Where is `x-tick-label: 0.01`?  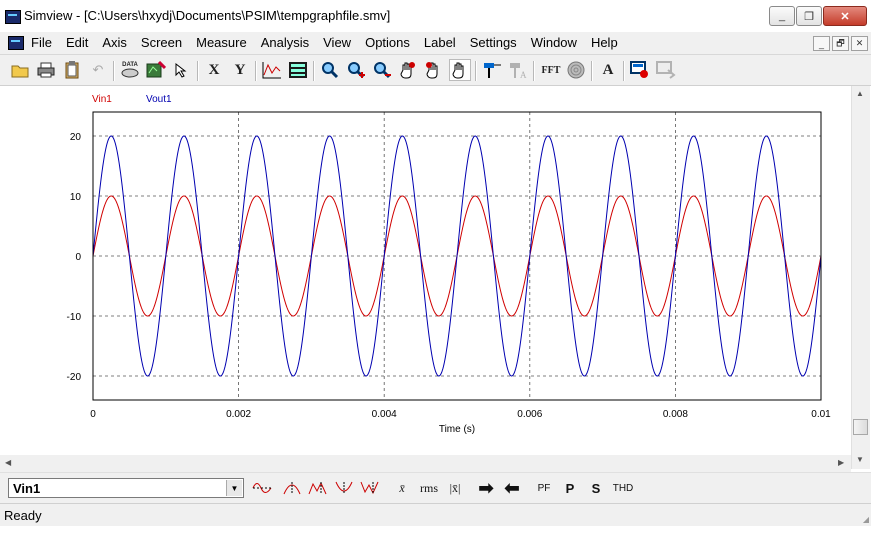 x-tick-label: 0.01 is located at coordinates (821, 414).